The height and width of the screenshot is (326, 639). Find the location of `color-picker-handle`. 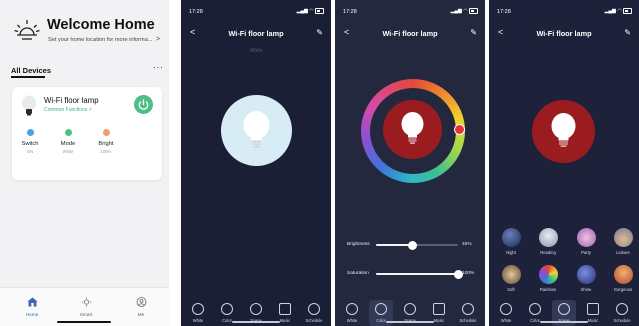

color-picker-handle is located at coordinates (459, 129).